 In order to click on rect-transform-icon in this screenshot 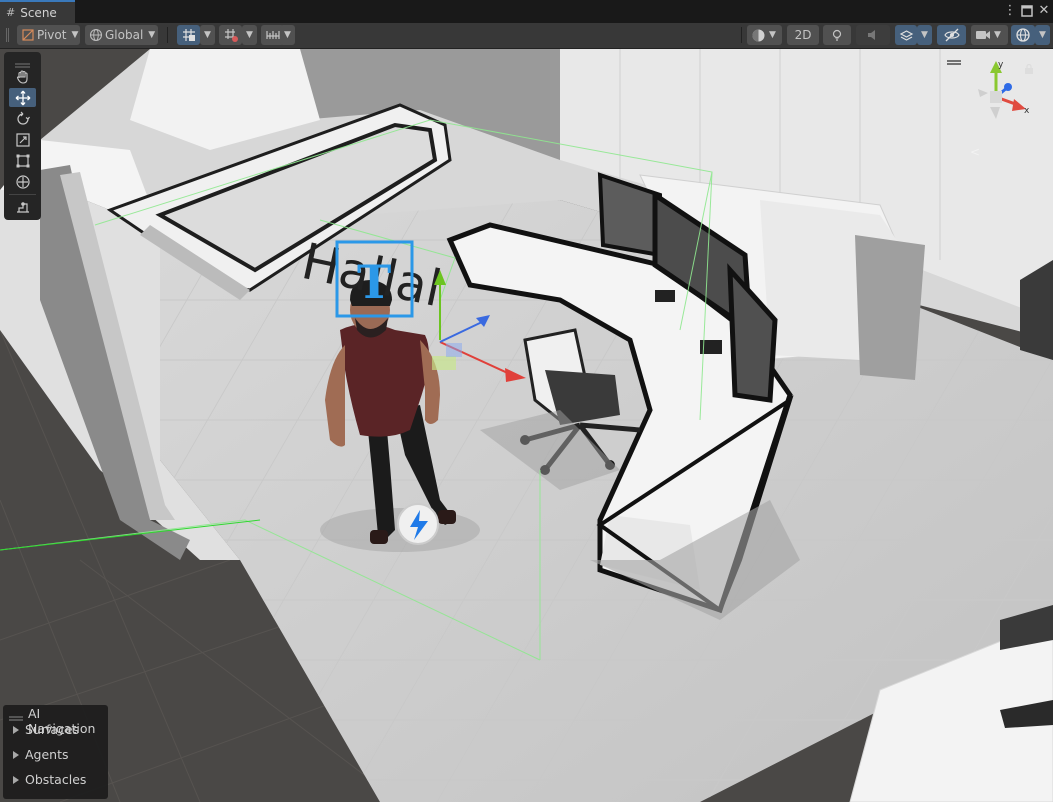, I will do `click(22, 160)`.